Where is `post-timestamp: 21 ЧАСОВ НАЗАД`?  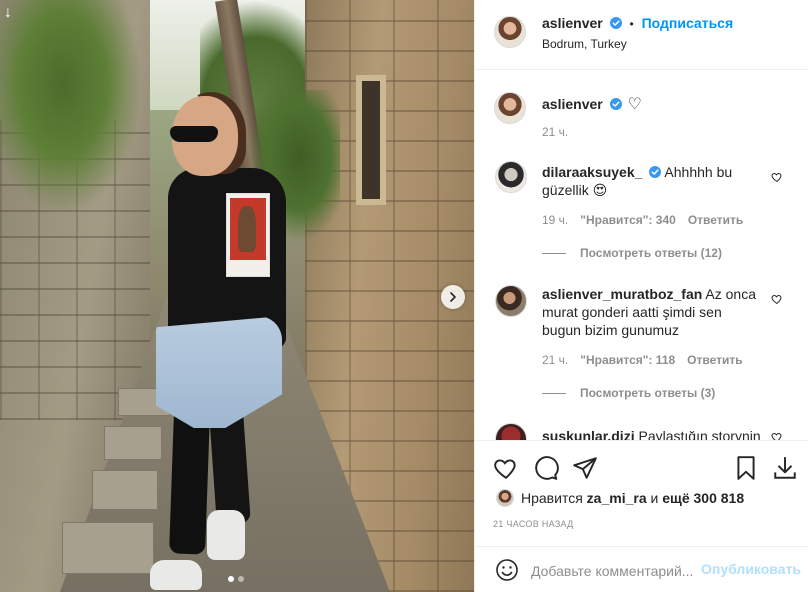 post-timestamp: 21 ЧАСОВ НАЗАД is located at coordinates (533, 524).